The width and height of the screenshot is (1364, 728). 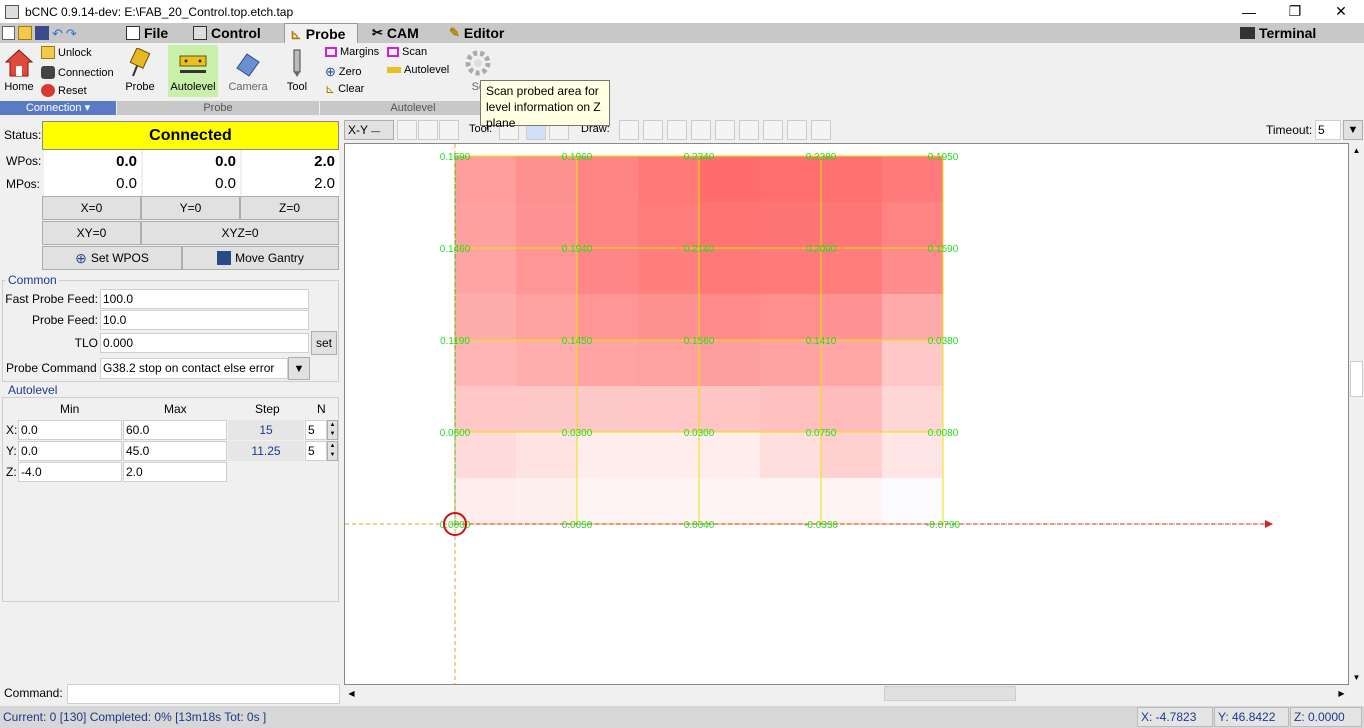 I want to click on tlo-set-button: set, so click(x=324, y=343).